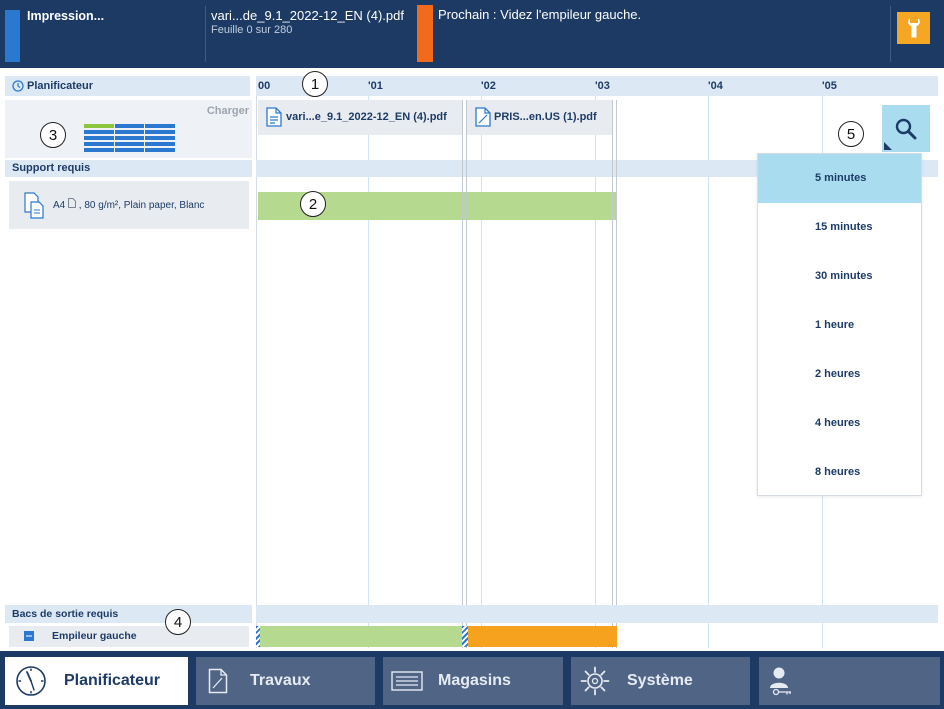 This screenshot has height=709, width=944. What do you see at coordinates (72, 203) in the screenshot?
I see `portrait-orientation-icon` at bounding box center [72, 203].